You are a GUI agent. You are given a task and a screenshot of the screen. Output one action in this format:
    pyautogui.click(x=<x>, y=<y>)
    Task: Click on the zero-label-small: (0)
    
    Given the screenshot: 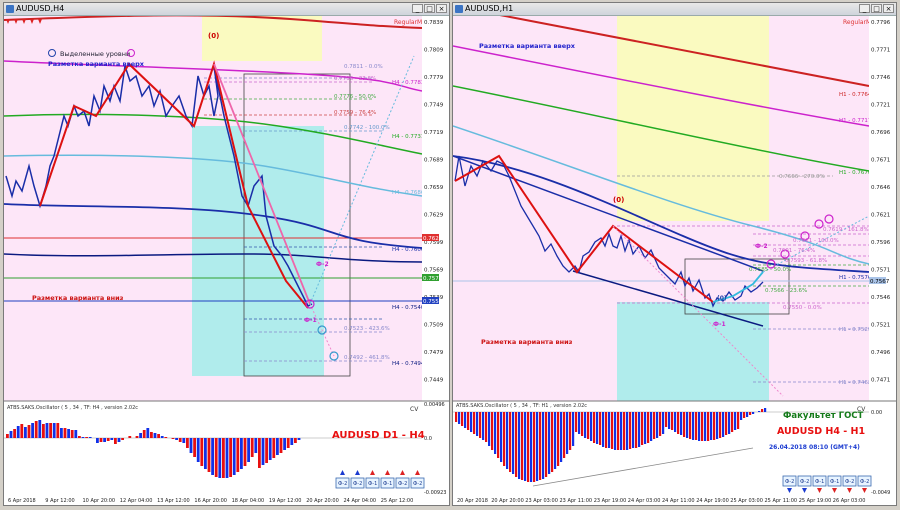 What is the action you would take?
    pyautogui.click(x=722, y=298)
    